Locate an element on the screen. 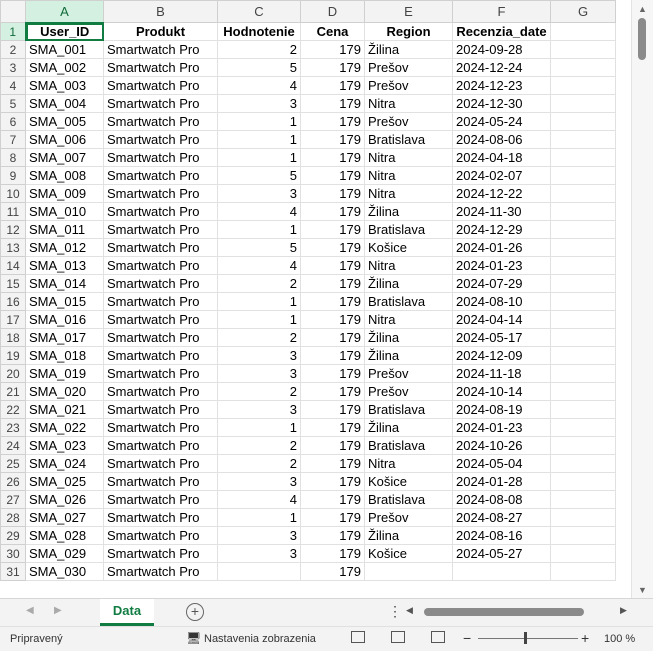  cell: Košice is located at coordinates (408, 553).